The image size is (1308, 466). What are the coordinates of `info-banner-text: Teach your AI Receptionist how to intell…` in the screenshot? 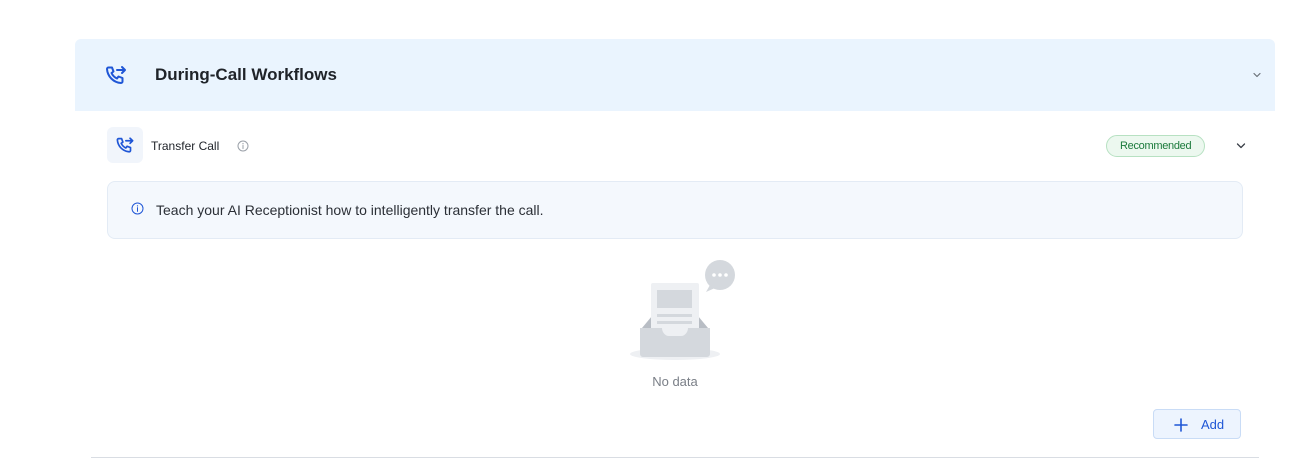 It's located at (350, 210).